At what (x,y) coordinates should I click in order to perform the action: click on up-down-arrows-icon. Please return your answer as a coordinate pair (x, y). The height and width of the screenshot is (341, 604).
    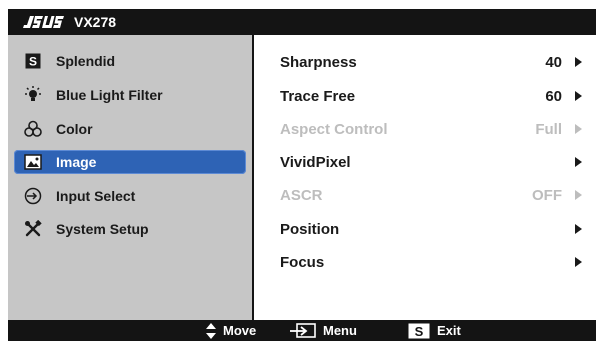
    Looking at the image, I should click on (211, 330).